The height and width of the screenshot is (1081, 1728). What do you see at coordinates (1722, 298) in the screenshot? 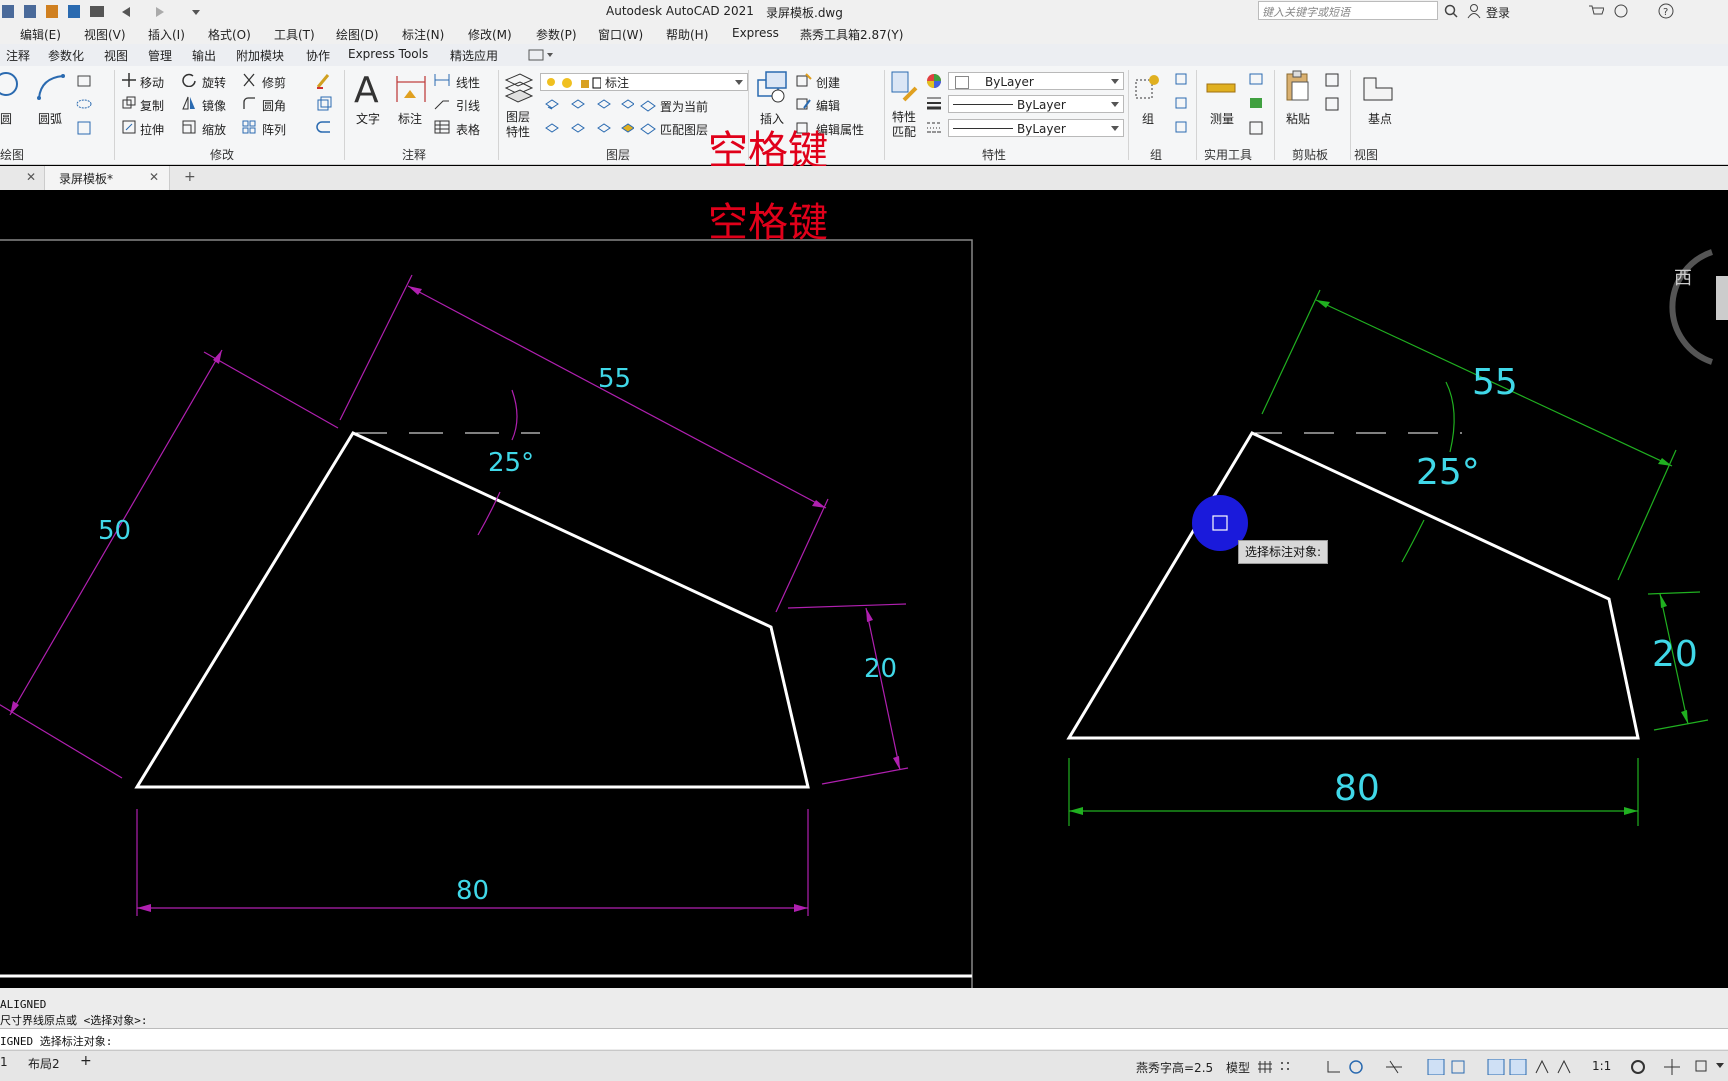
I see `viewcube-face` at bounding box center [1722, 298].